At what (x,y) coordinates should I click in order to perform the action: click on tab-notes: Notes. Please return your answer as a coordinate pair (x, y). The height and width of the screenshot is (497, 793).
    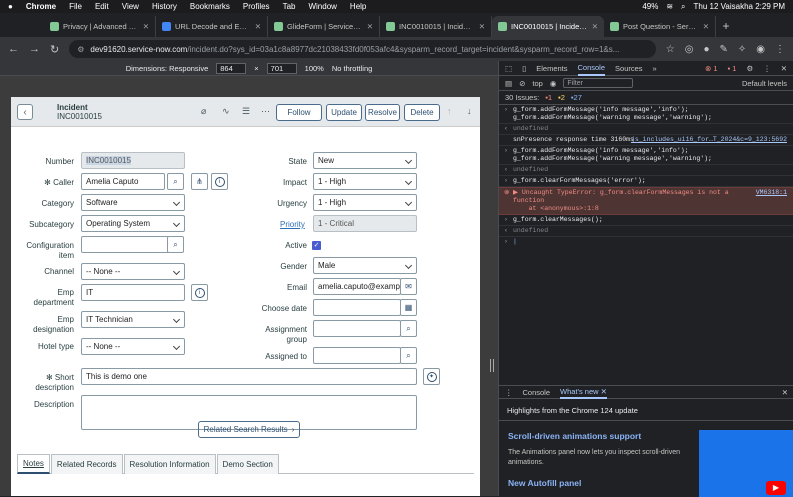
    Looking at the image, I should click on (33, 464).